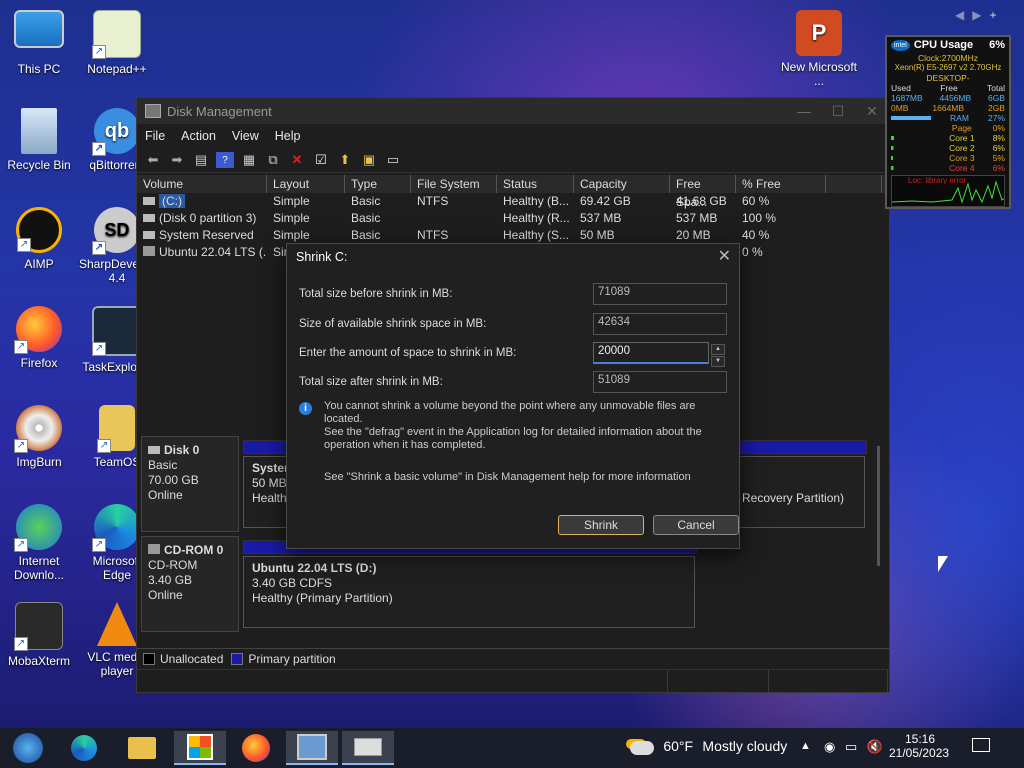 The height and width of the screenshot is (768, 1024). Describe the element at coordinates (900, 45) in the screenshot. I see `intel-logo-icon: intel` at that location.